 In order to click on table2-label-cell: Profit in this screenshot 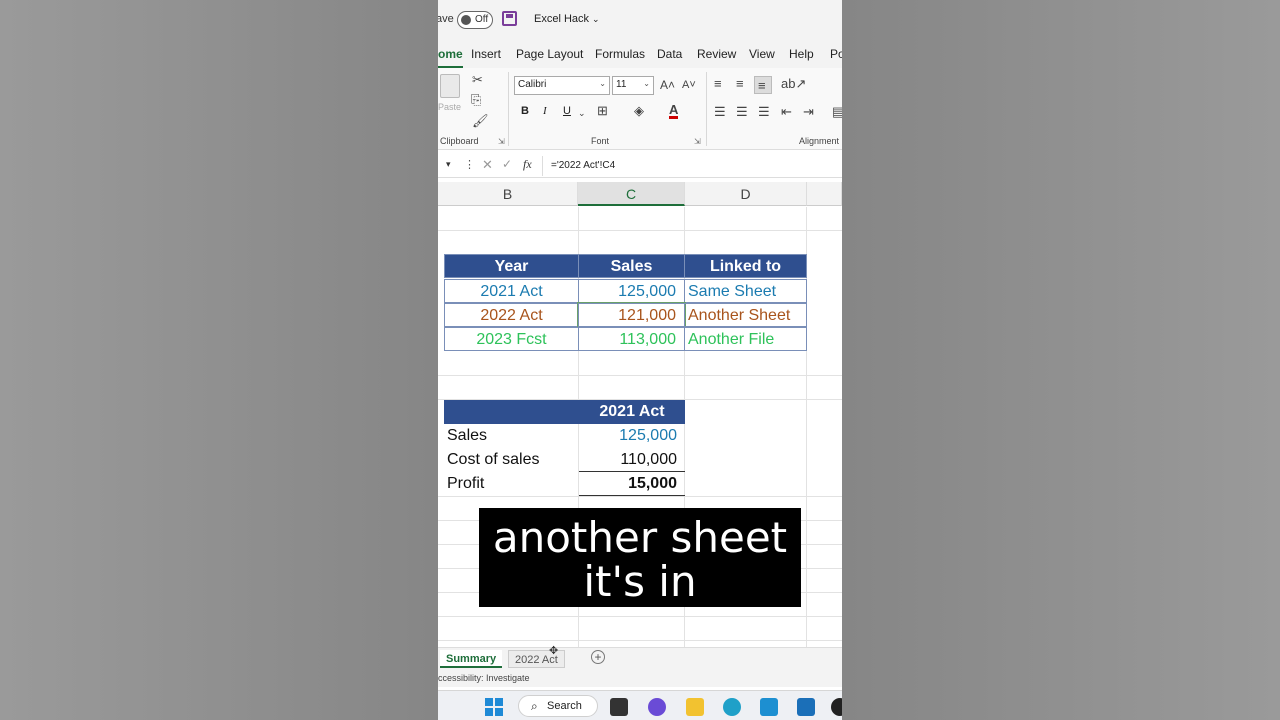, I will do `click(511, 484)`.